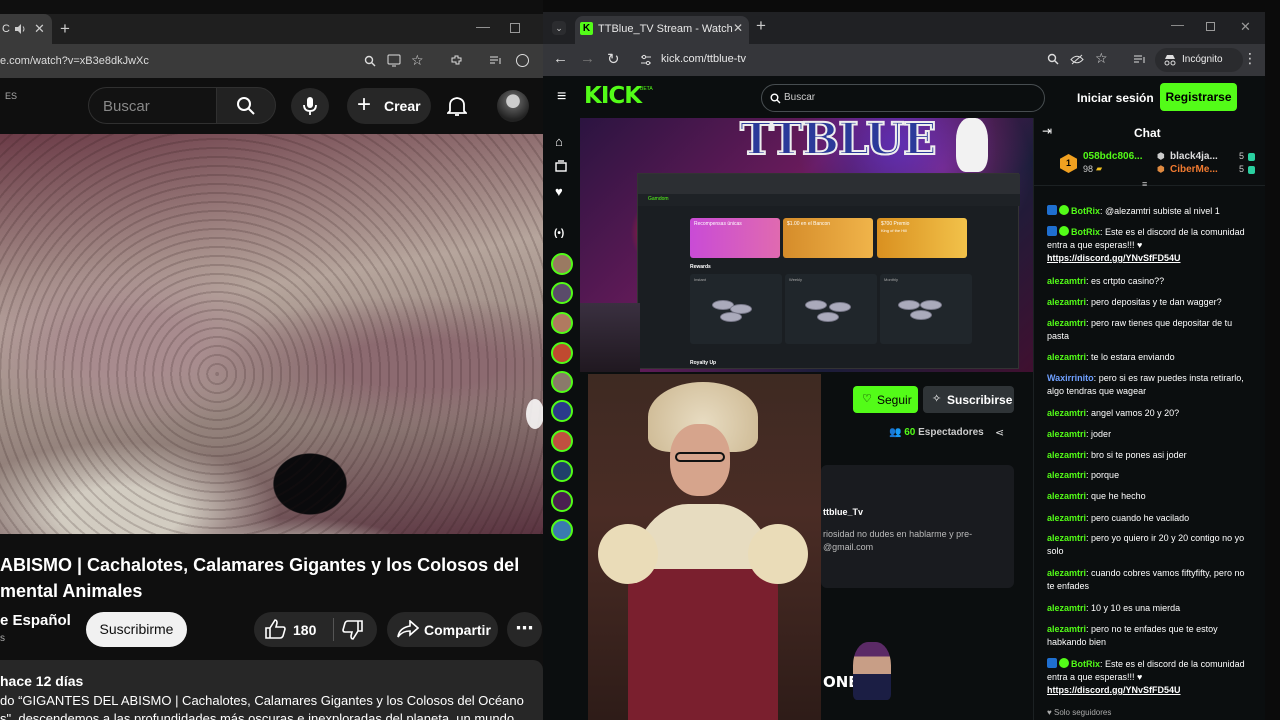 The height and width of the screenshot is (720, 1280). I want to click on site-info-icon, so click(646, 60).